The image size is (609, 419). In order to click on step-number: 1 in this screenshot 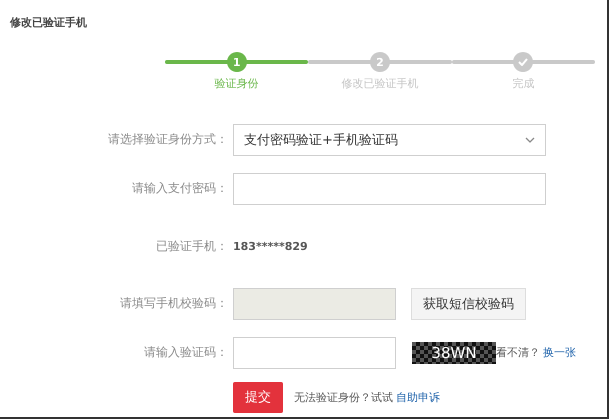, I will do `click(236, 62)`.